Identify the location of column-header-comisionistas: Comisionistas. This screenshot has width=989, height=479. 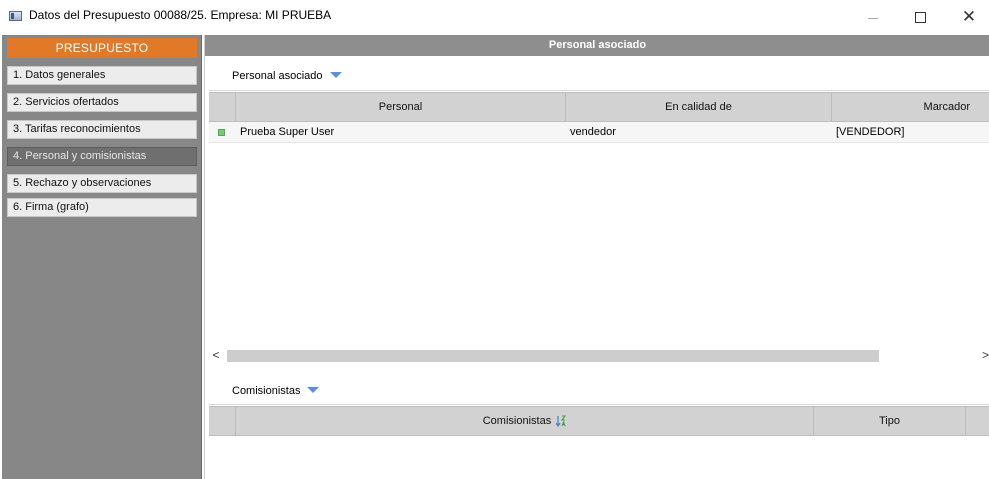
(525, 421).